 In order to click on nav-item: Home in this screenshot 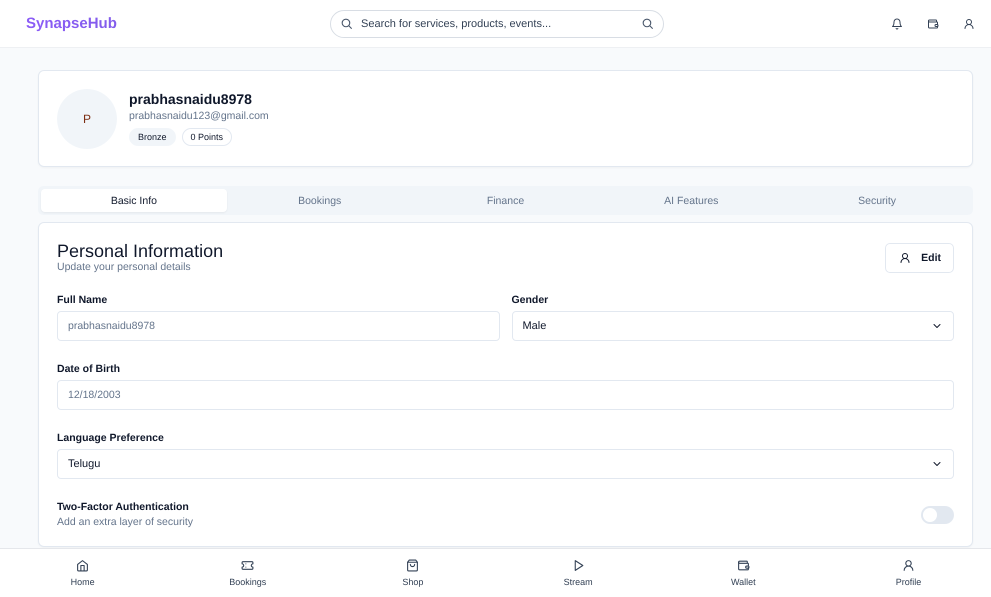, I will do `click(83, 573)`.